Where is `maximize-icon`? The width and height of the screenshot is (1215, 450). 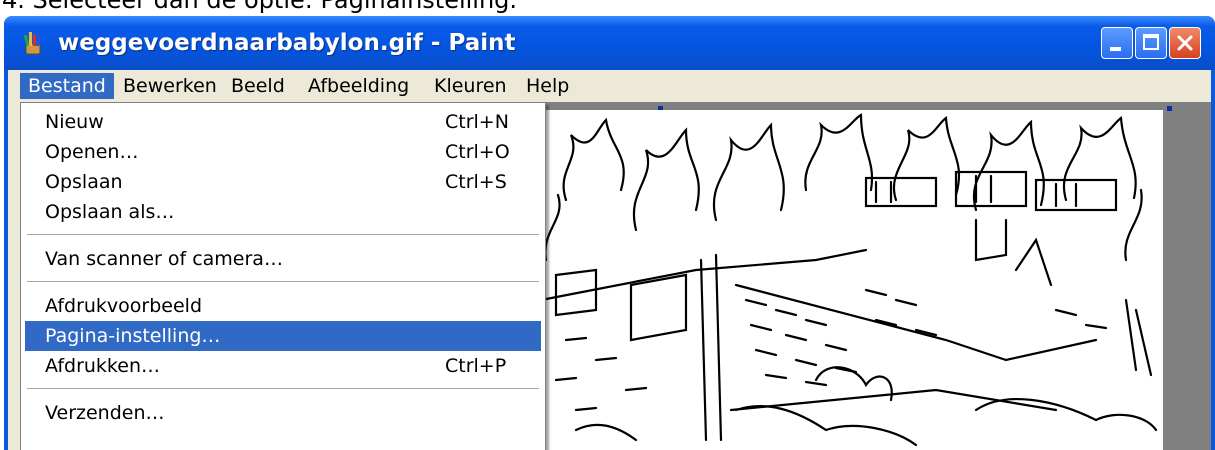
maximize-icon is located at coordinates (1151, 42).